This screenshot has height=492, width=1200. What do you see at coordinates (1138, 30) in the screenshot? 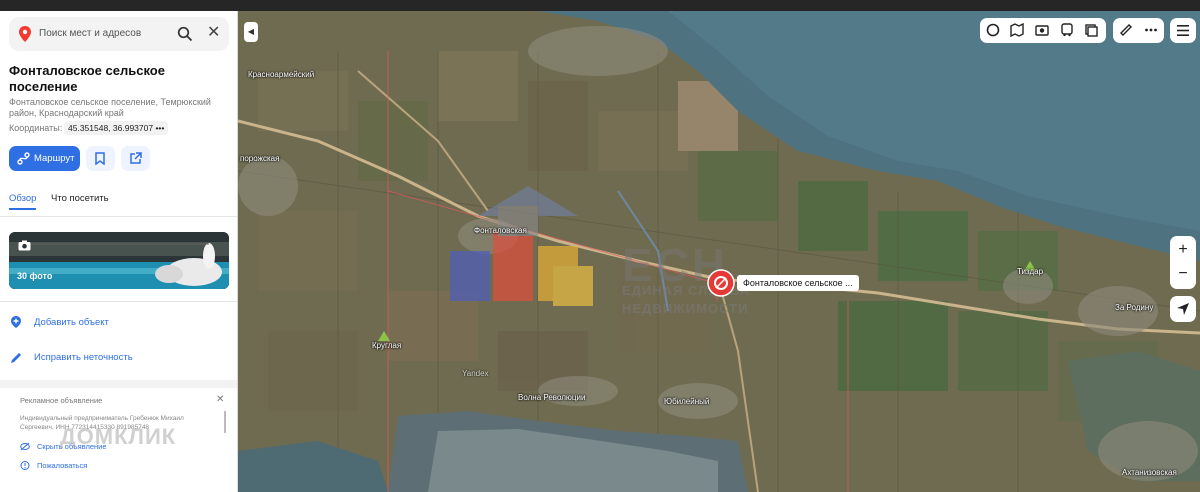
I see `map-tools-group` at bounding box center [1138, 30].